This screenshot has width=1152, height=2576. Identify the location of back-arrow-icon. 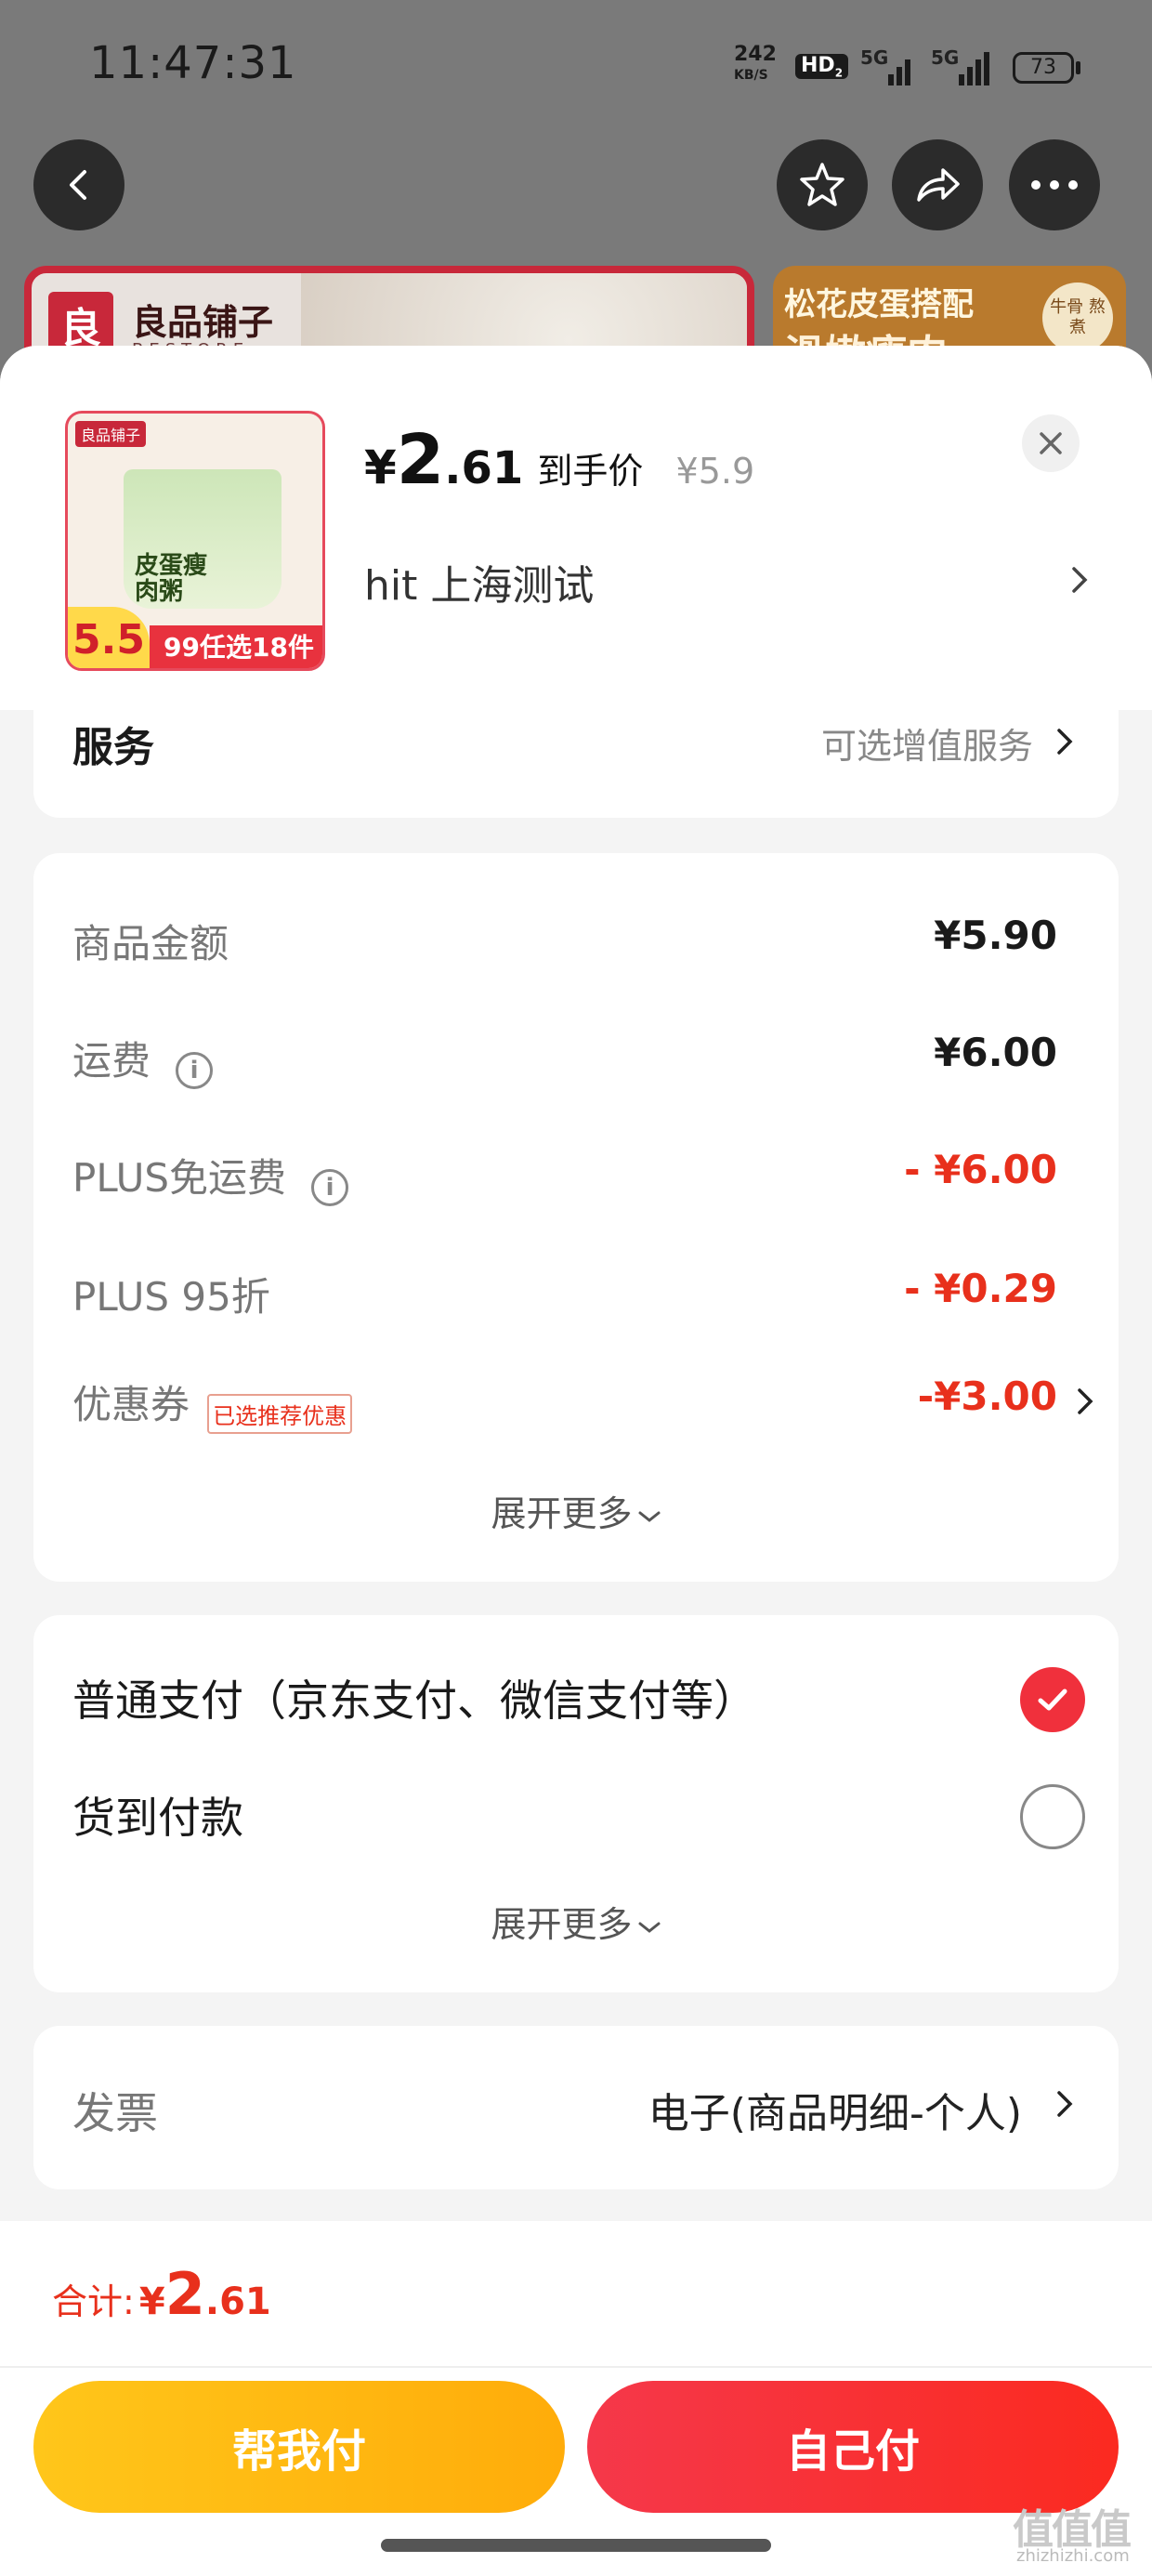
(78, 185).